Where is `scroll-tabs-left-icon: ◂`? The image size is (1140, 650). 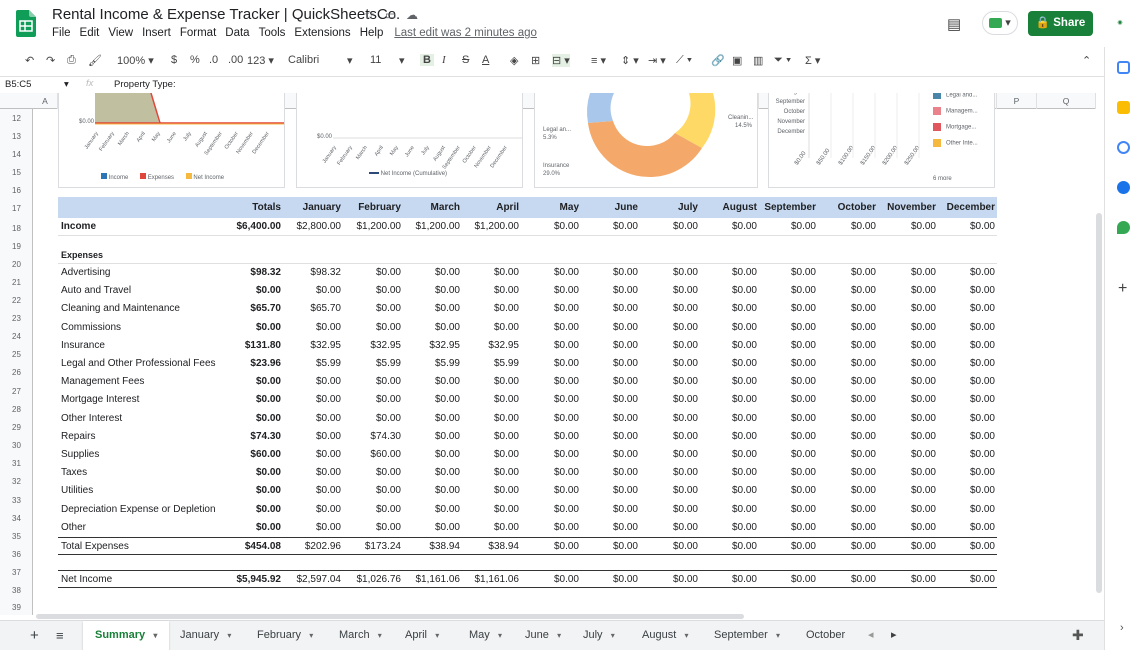
scroll-tabs-left-icon: ◂ is located at coordinates (871, 635).